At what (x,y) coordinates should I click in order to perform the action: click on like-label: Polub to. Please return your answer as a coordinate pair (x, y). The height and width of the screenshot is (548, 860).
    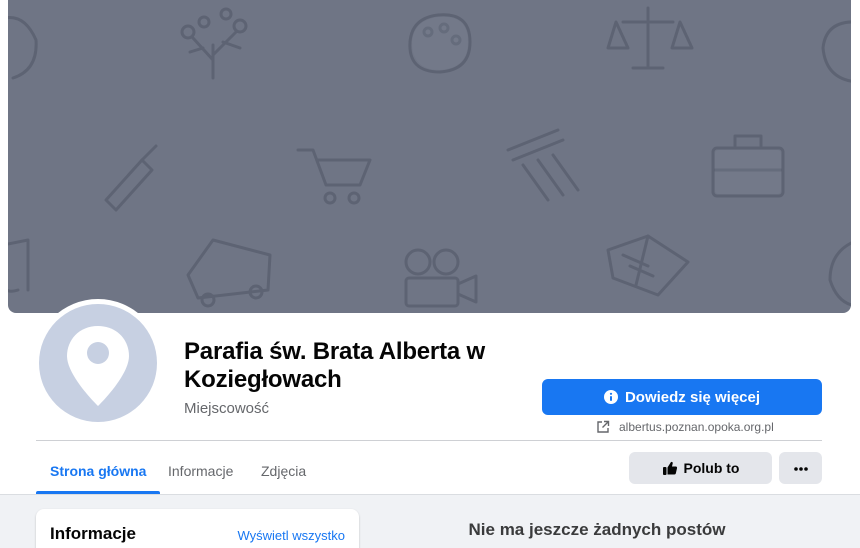
    Looking at the image, I should click on (711, 468).